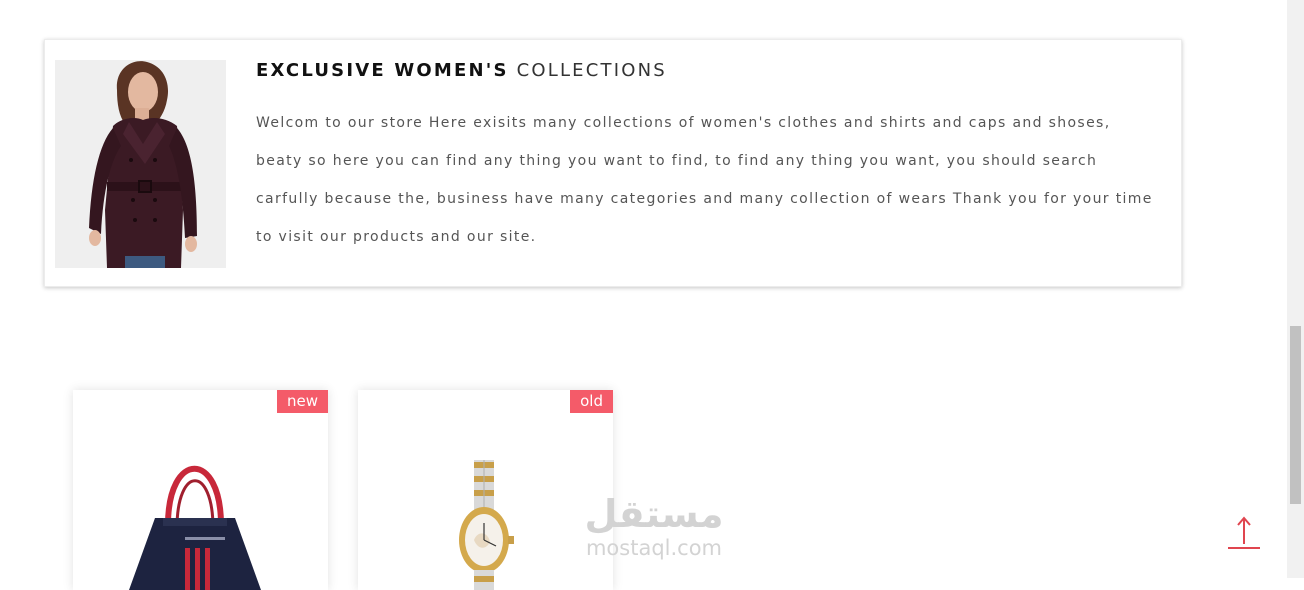 This screenshot has width=1304, height=590. I want to click on watermark-latin: mostaql.com, so click(654, 548).